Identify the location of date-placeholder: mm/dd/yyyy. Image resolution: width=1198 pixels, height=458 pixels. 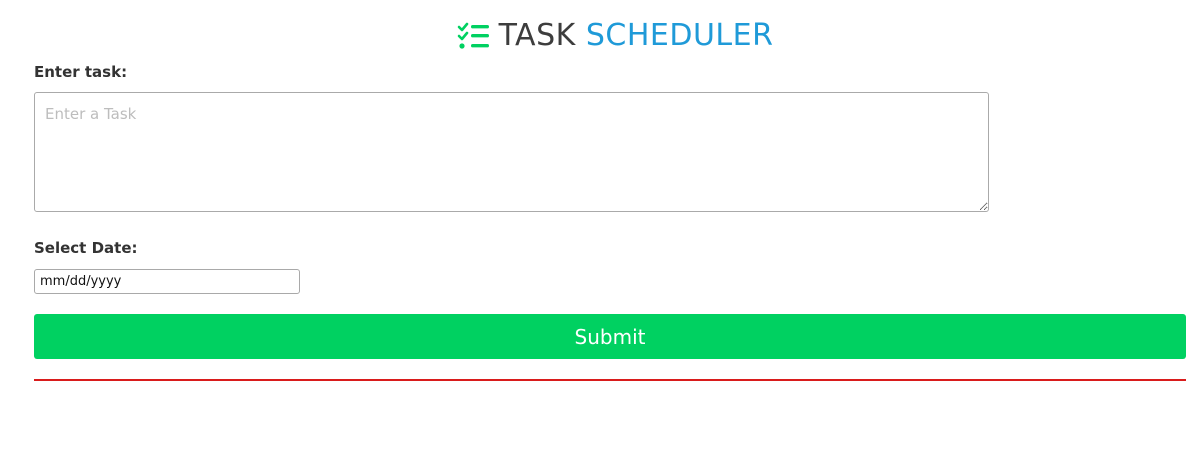
(81, 281).